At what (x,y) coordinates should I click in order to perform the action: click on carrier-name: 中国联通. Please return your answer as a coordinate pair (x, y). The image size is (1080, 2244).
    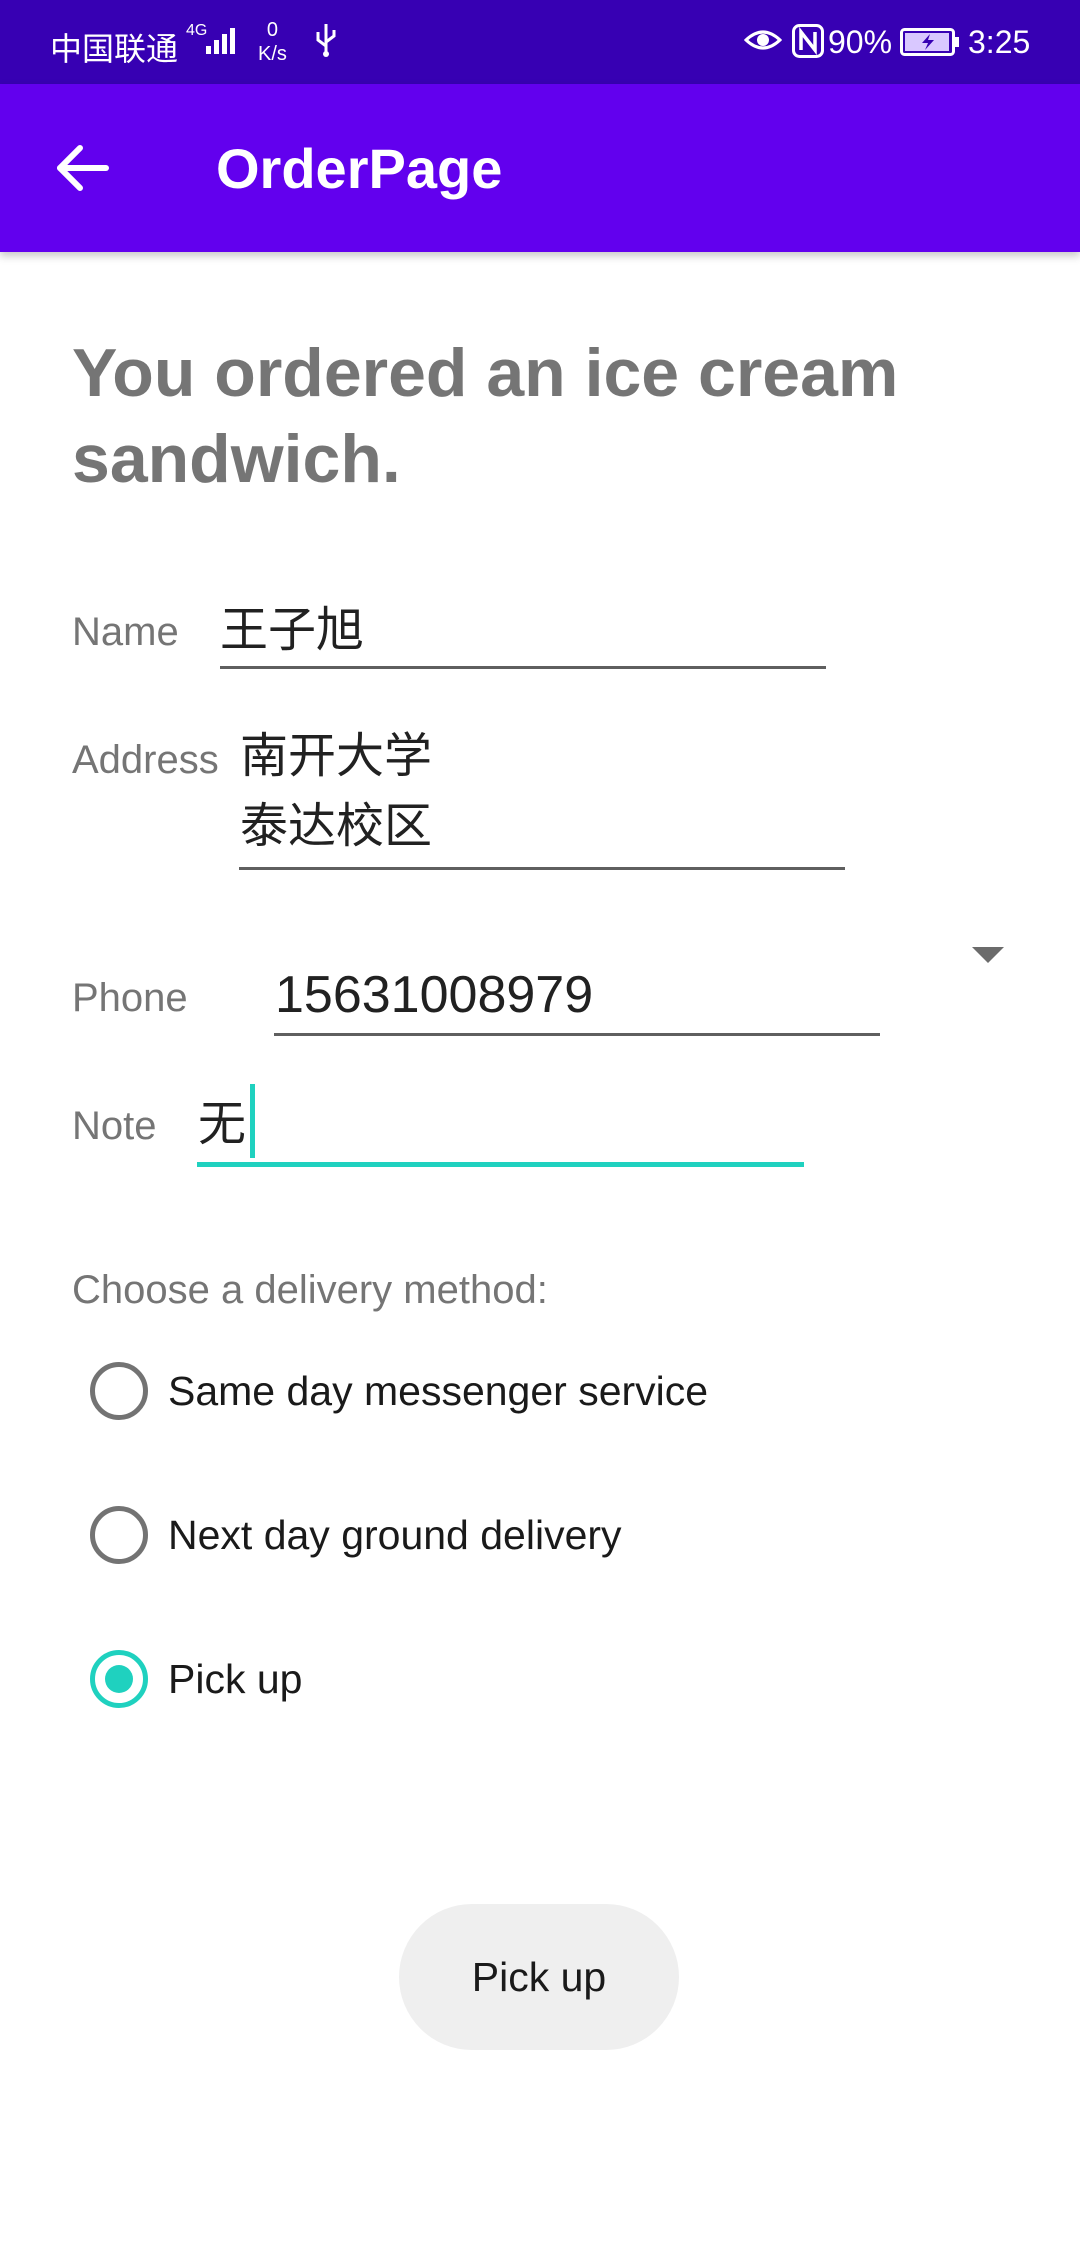
    Looking at the image, I should click on (114, 49).